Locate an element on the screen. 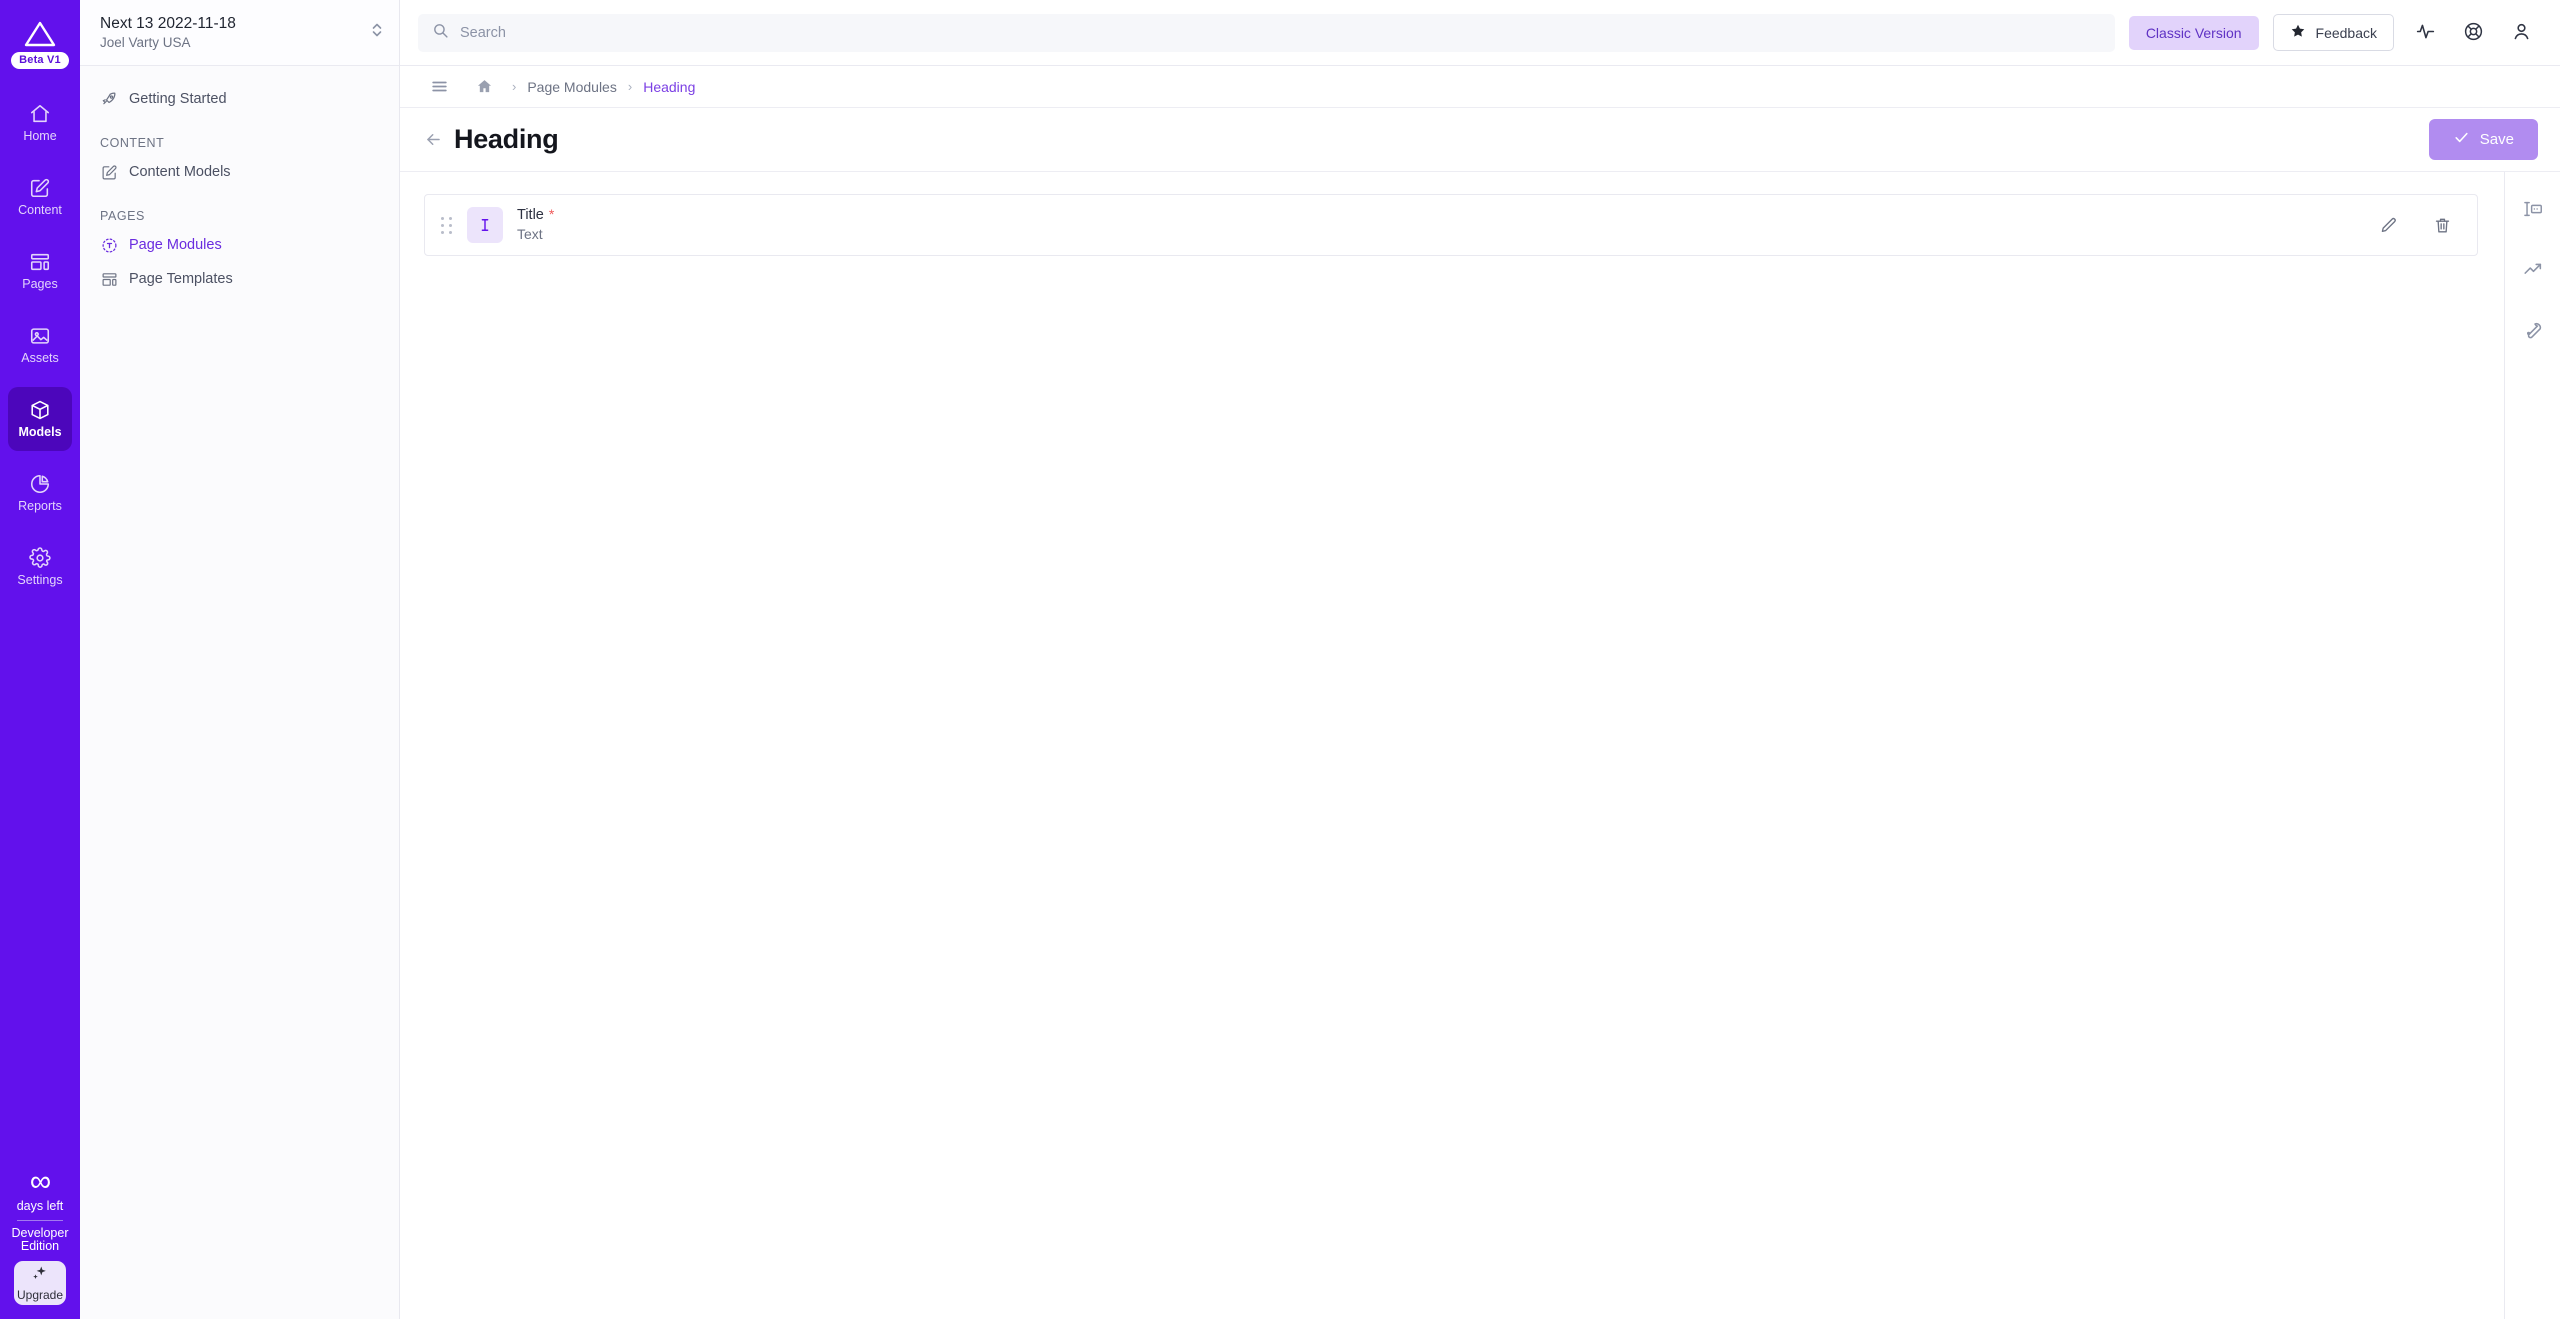 This screenshot has height=1319, width=2560. page-modules-icon is located at coordinates (109, 245).